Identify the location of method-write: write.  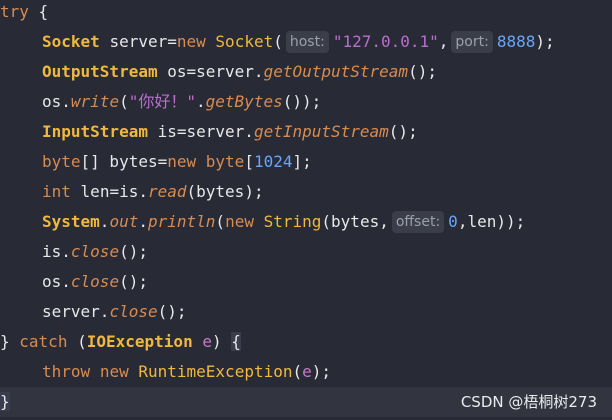
(95, 101).